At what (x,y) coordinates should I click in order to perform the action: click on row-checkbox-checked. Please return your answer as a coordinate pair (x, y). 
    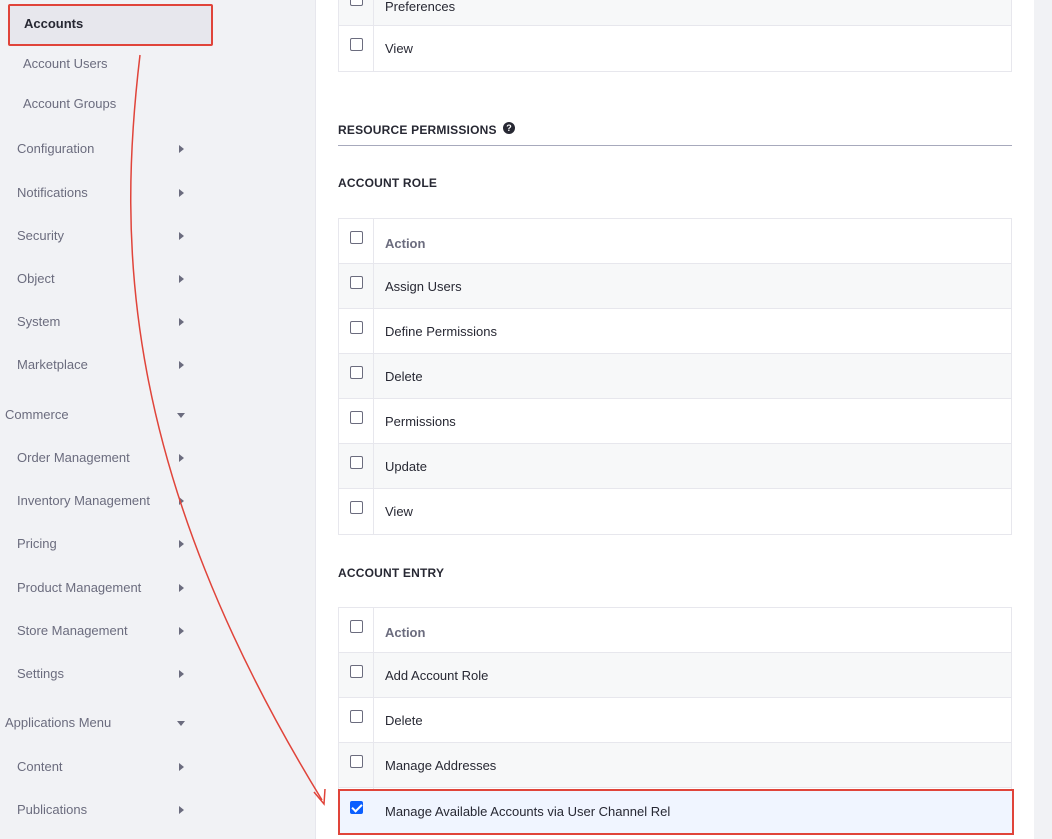
    Looking at the image, I should click on (356, 807).